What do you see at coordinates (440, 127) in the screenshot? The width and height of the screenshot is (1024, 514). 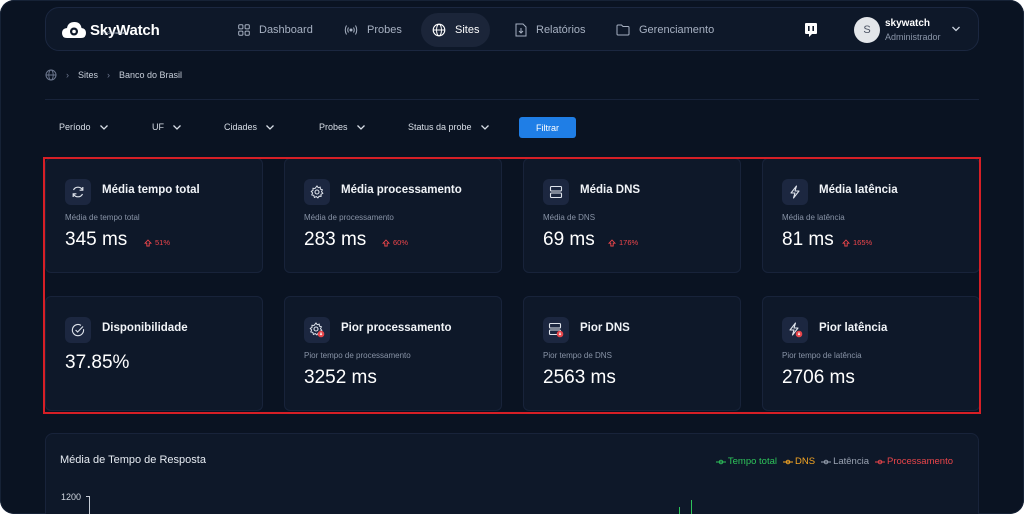 I see `filter-status-probe-label: Status da probe` at bounding box center [440, 127].